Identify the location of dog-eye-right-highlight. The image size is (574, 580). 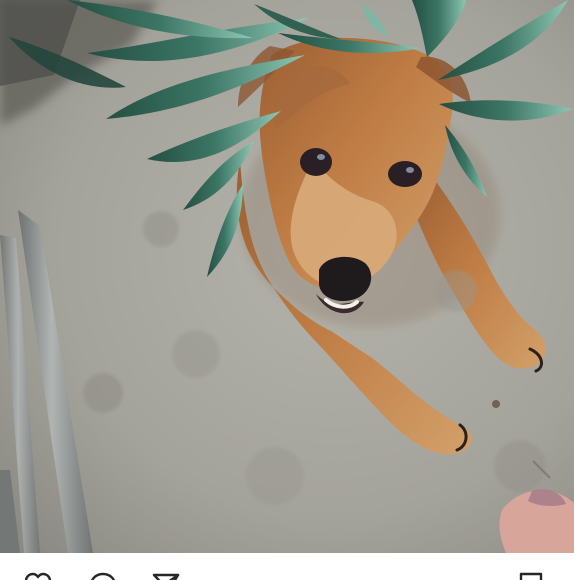
(410, 170).